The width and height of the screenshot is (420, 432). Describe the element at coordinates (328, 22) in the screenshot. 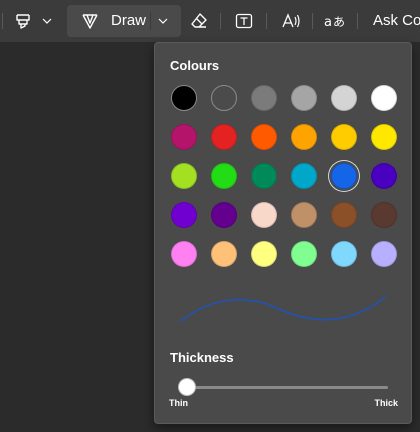

I see `svg-text: a` at that location.